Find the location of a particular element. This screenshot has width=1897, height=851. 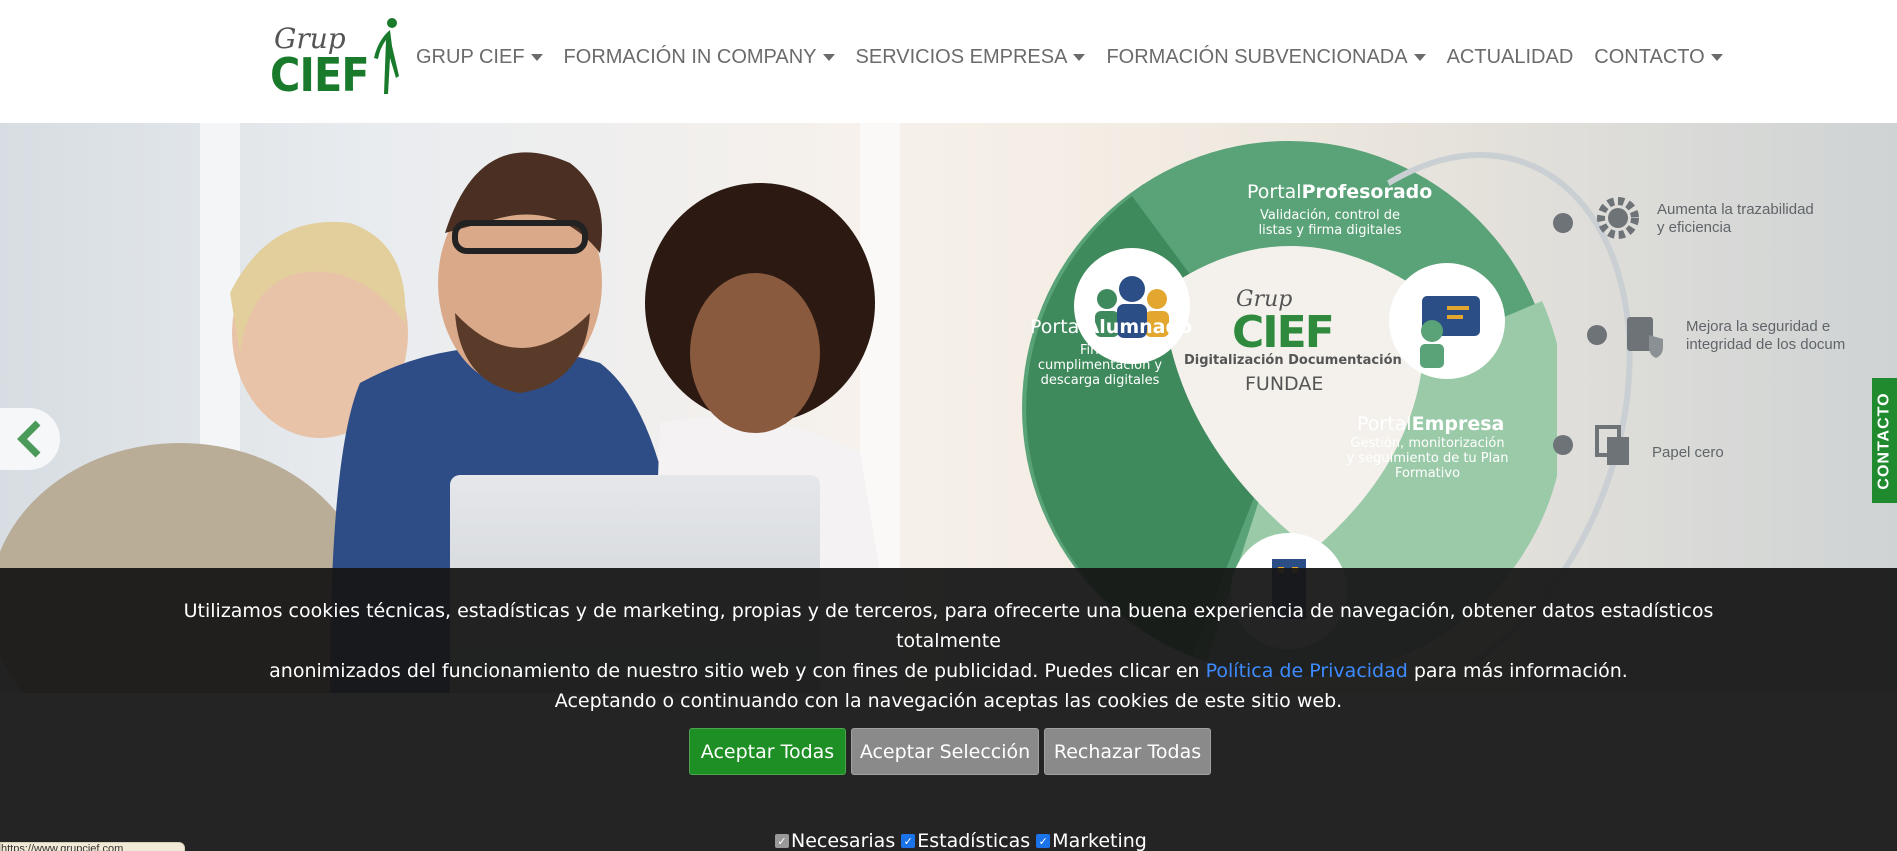

gear-icon is located at coordinates (1618, 218).